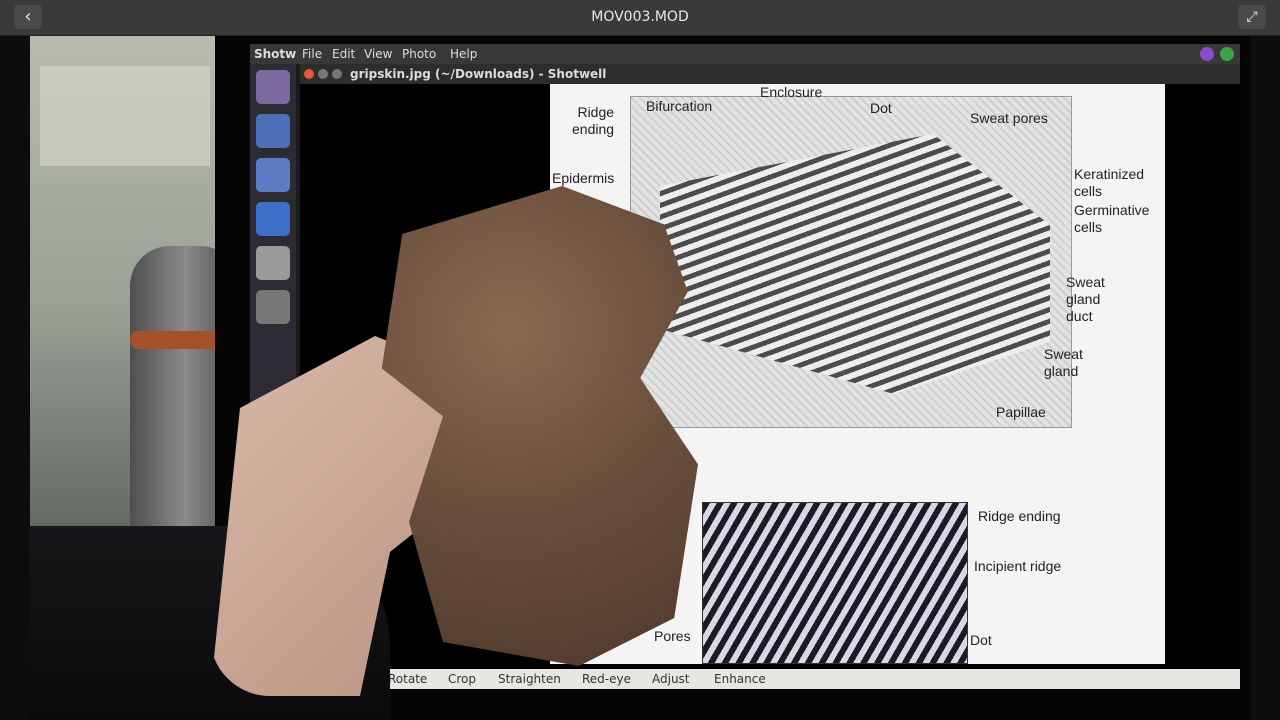 This screenshot has height=720, width=1280. I want to click on label-enclosure: Enclosure, so click(791, 92).